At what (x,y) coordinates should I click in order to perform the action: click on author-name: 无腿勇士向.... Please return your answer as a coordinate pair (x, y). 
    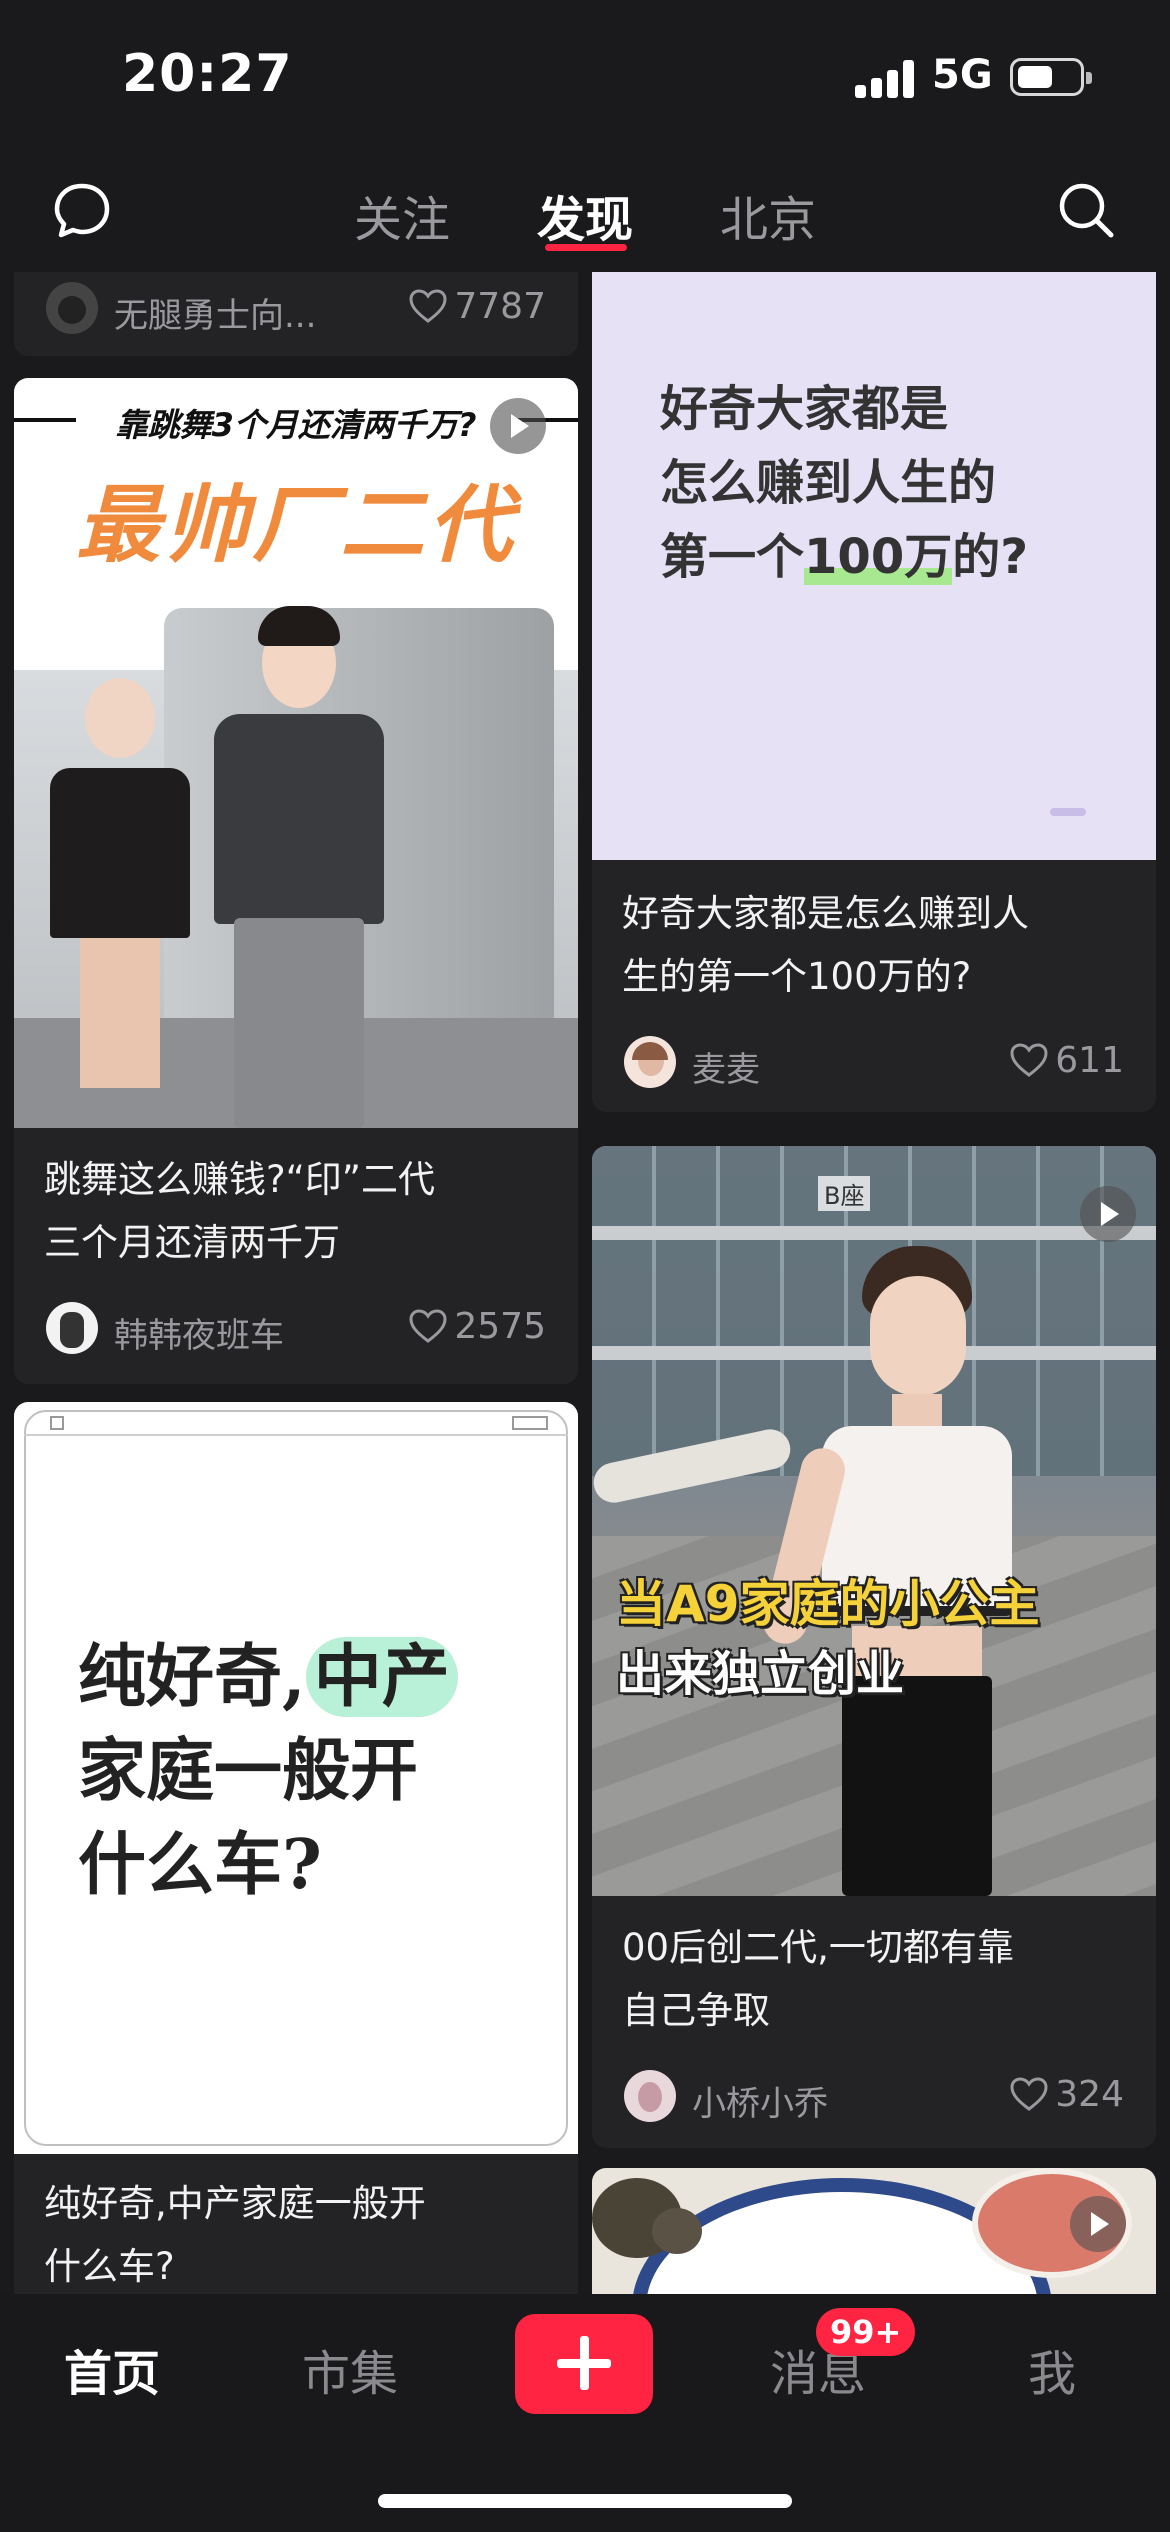
    Looking at the image, I should click on (215, 312).